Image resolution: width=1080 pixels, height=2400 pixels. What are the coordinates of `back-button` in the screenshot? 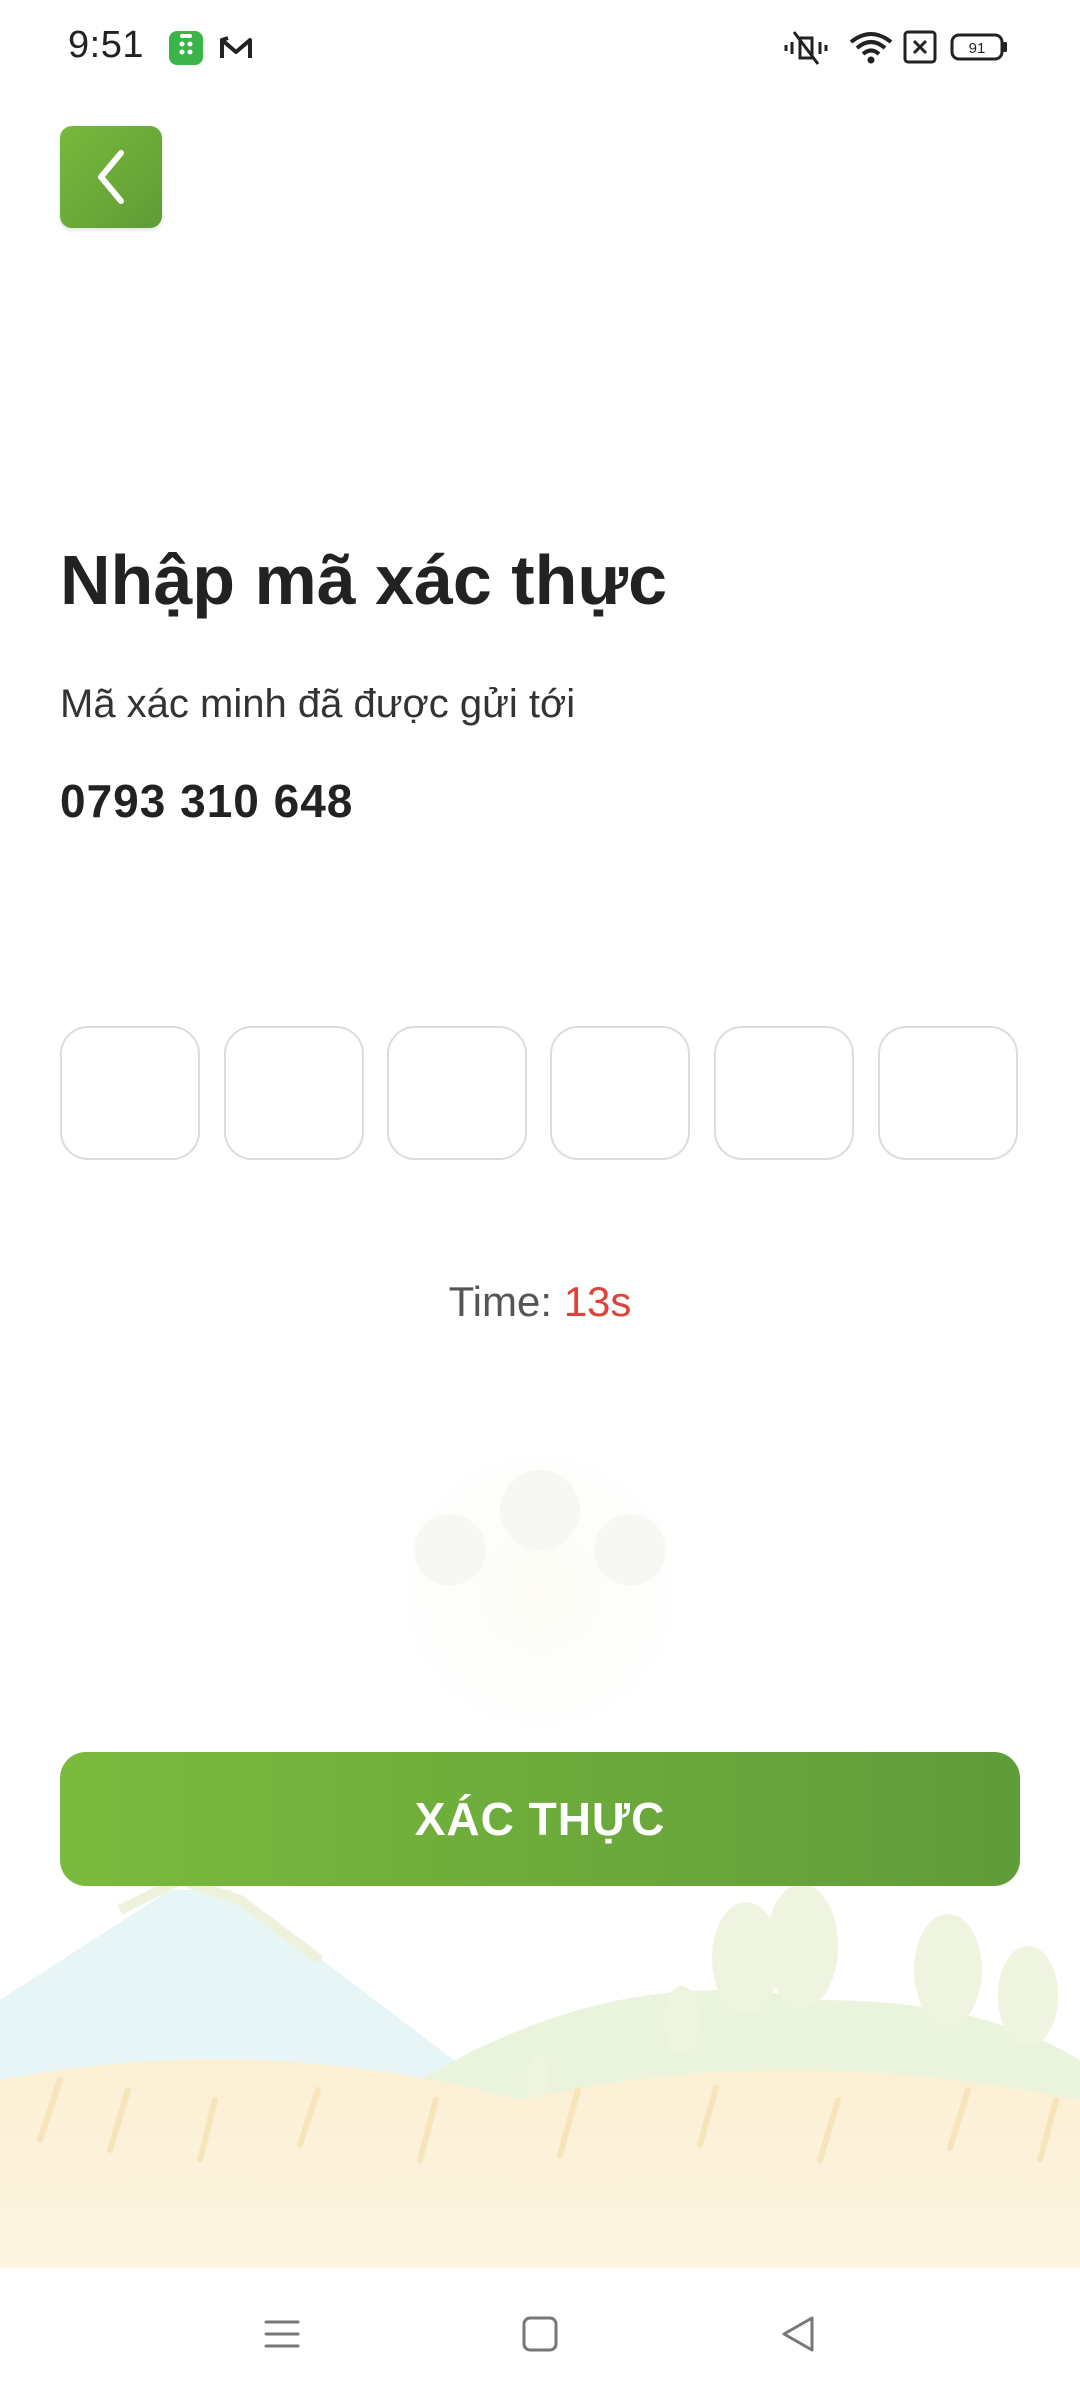 It's located at (111, 177).